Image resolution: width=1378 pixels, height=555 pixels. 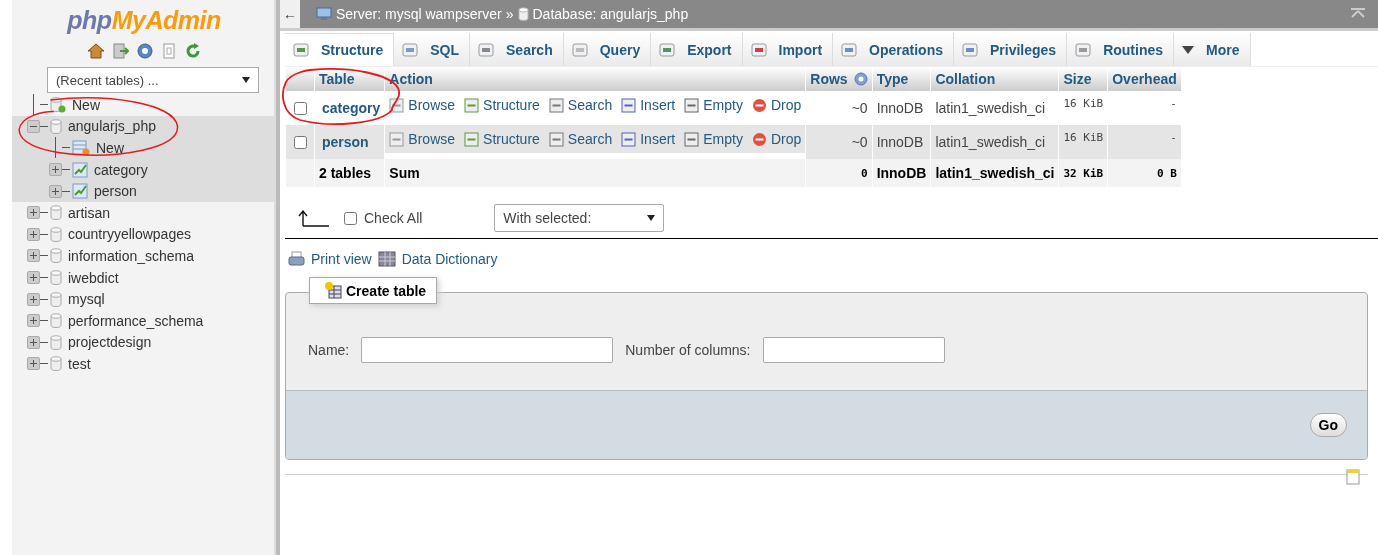 What do you see at coordinates (193, 51) in the screenshot?
I see `reload-icon` at bounding box center [193, 51].